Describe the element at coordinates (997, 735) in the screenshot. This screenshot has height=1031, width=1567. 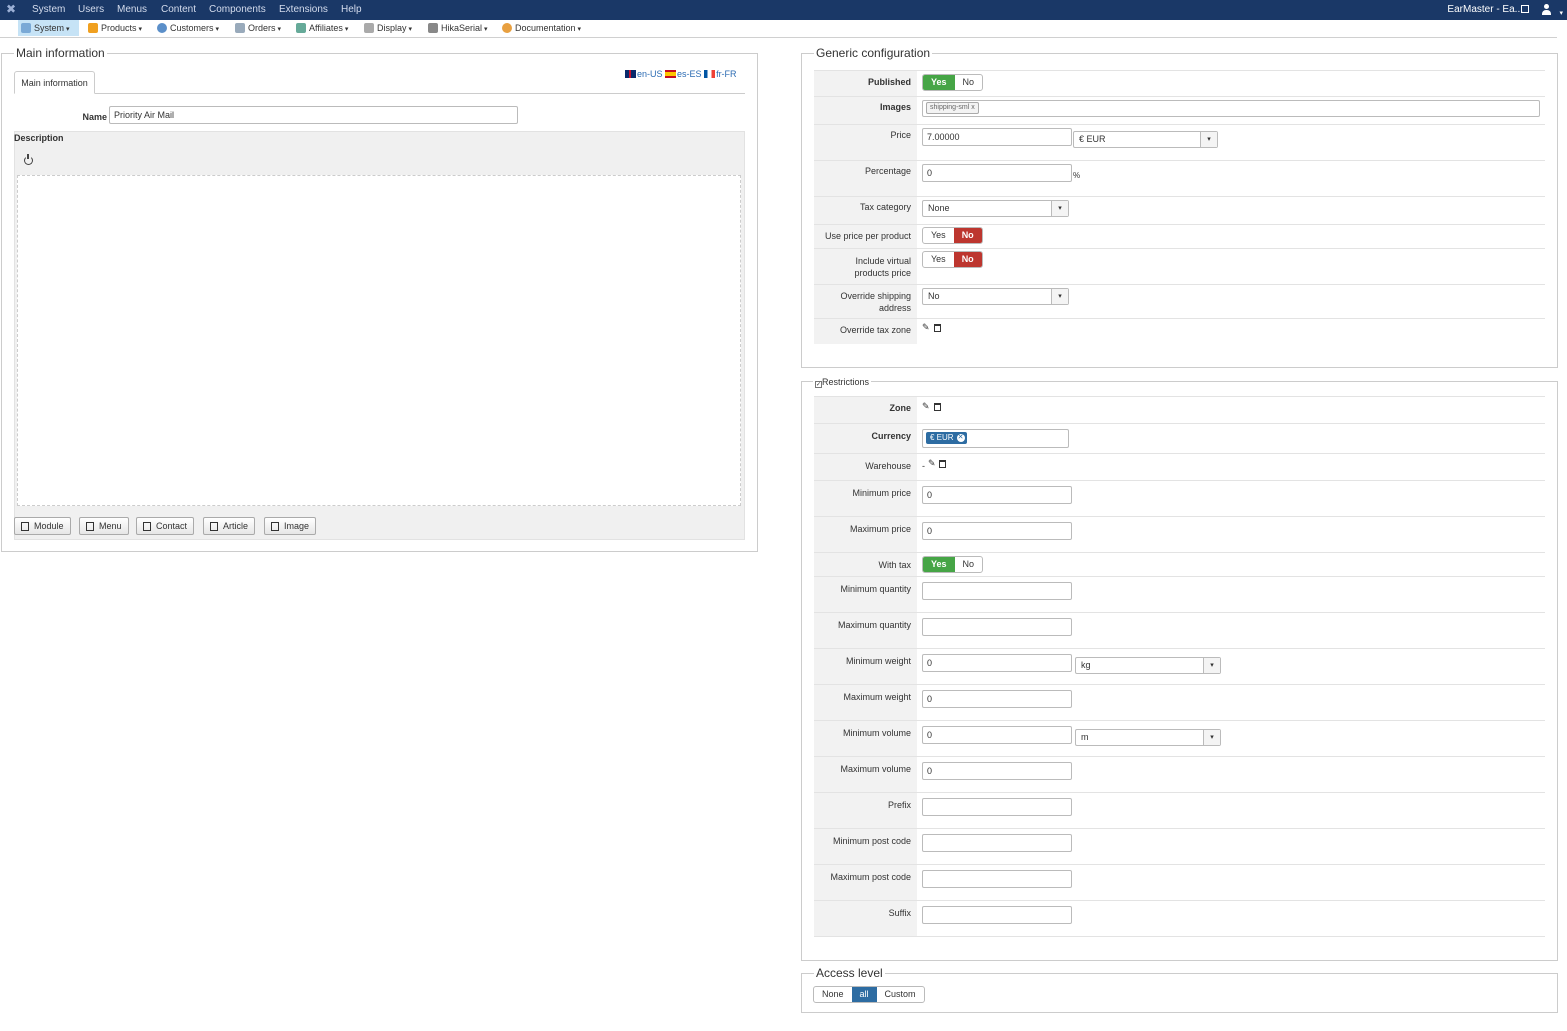
I see `min-volume-input: 0` at that location.